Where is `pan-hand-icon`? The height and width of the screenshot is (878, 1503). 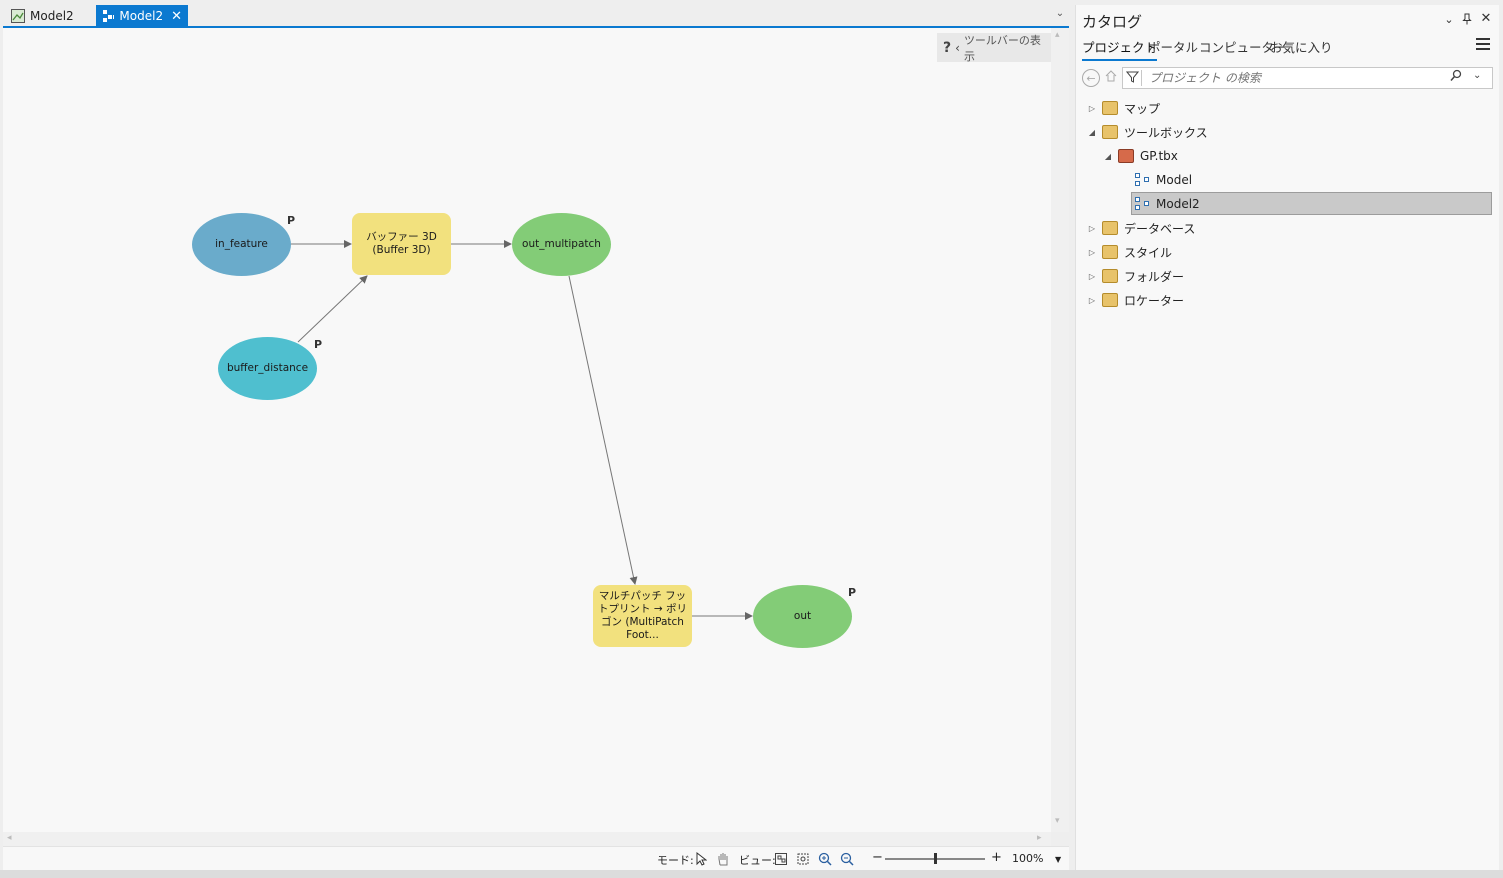 pan-hand-icon is located at coordinates (723, 859).